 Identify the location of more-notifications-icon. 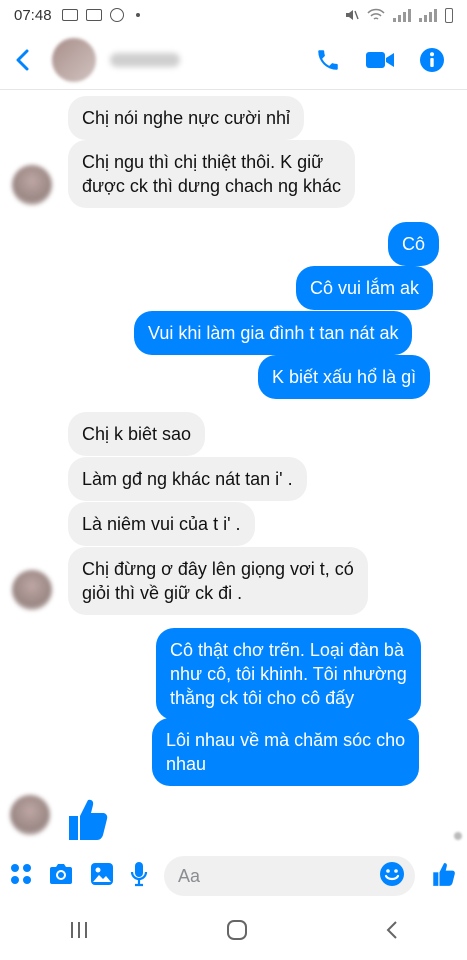
(137, 15).